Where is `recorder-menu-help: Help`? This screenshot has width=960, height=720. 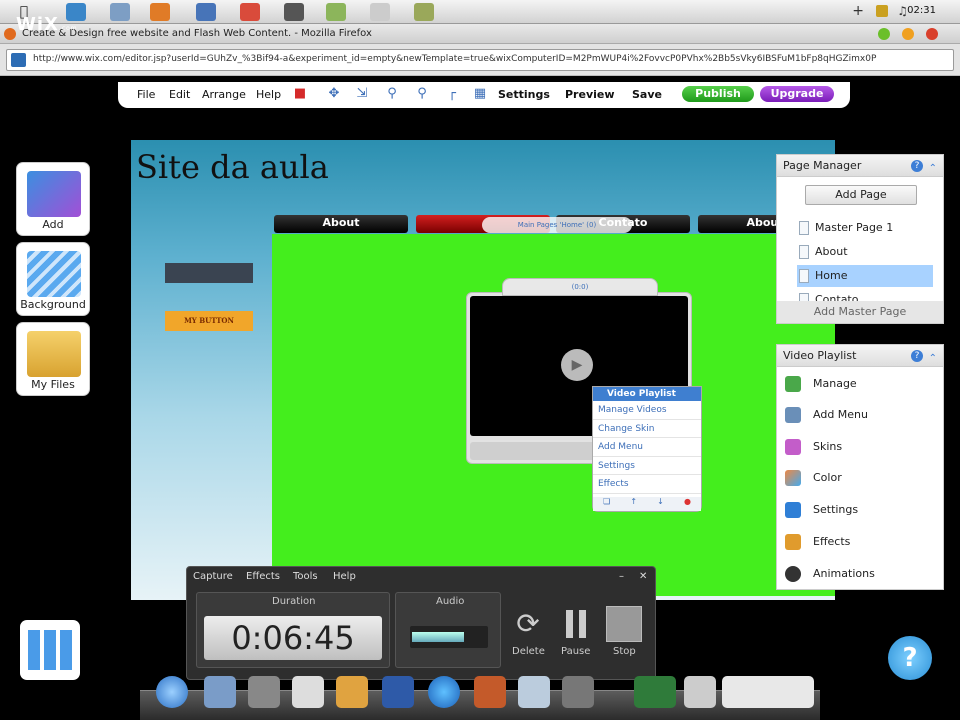 recorder-menu-help: Help is located at coordinates (344, 576).